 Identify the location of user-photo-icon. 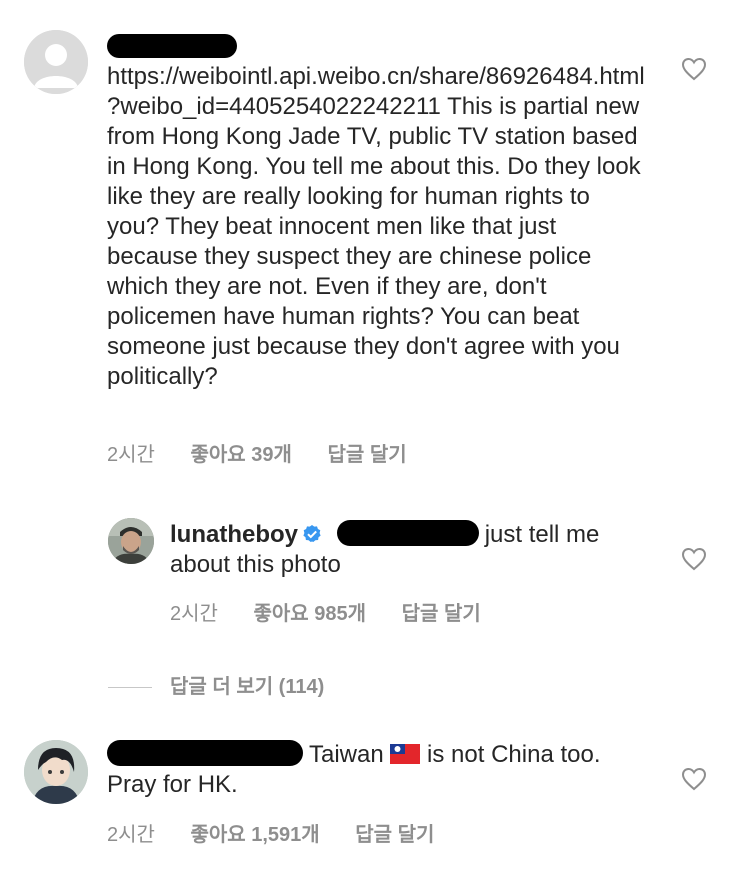
(131, 541).